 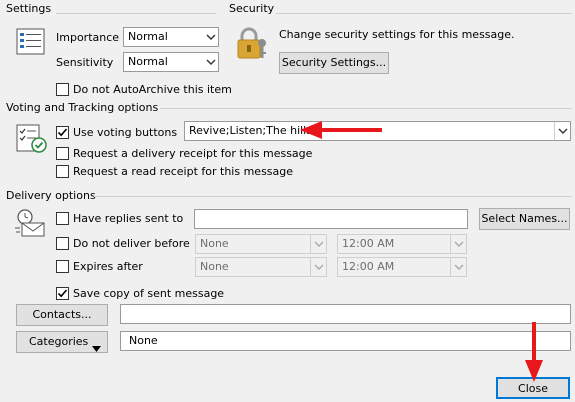 I want to click on categories-input: None, so click(x=345, y=341).